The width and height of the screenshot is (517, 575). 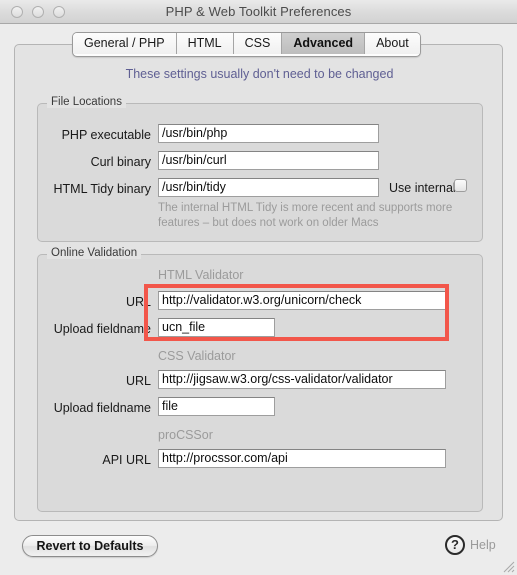 What do you see at coordinates (302, 300) in the screenshot?
I see `html-validator-url-field: http://validator.w3.org/unicorn/check` at bounding box center [302, 300].